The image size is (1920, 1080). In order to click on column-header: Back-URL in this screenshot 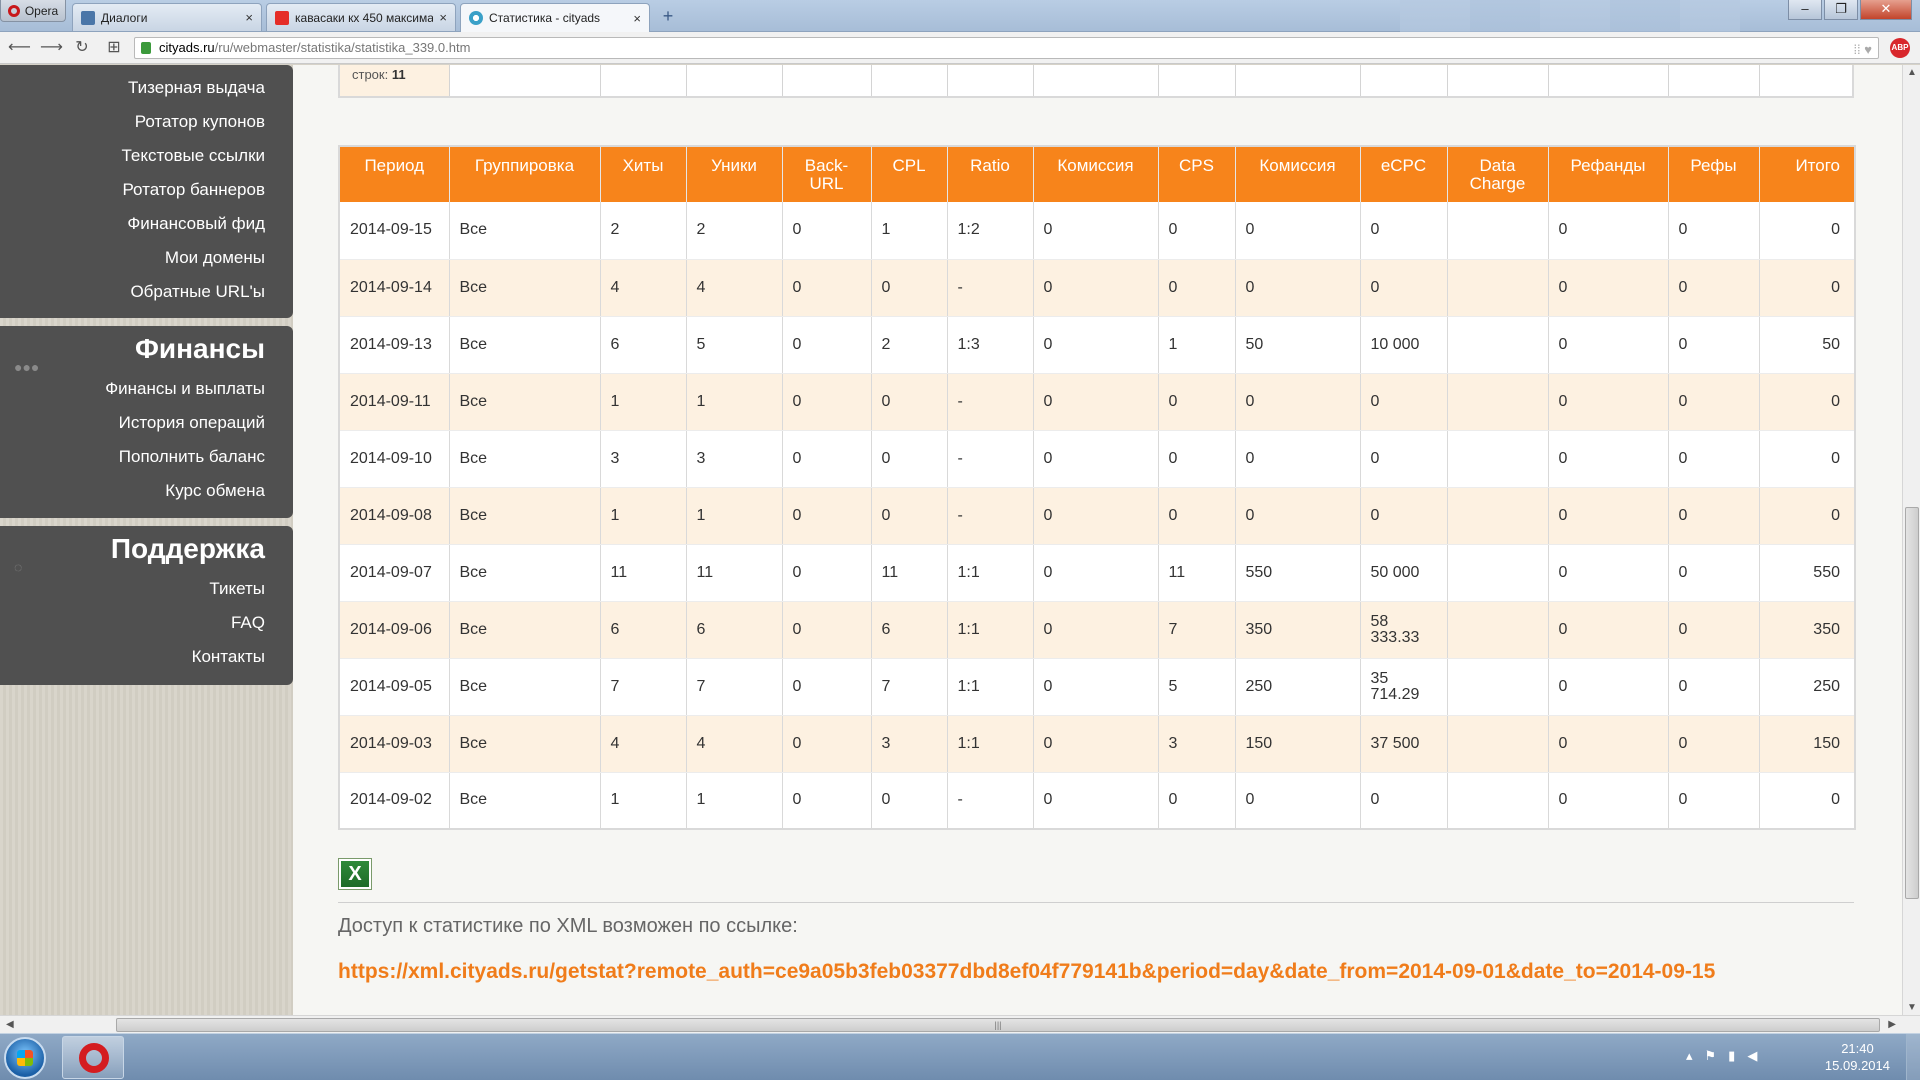, I will do `click(827, 174)`.